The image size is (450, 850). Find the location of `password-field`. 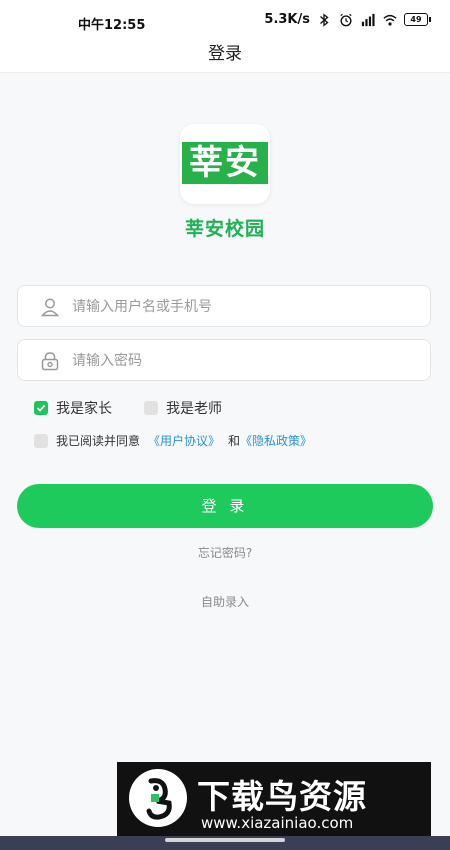

password-field is located at coordinates (224, 360).